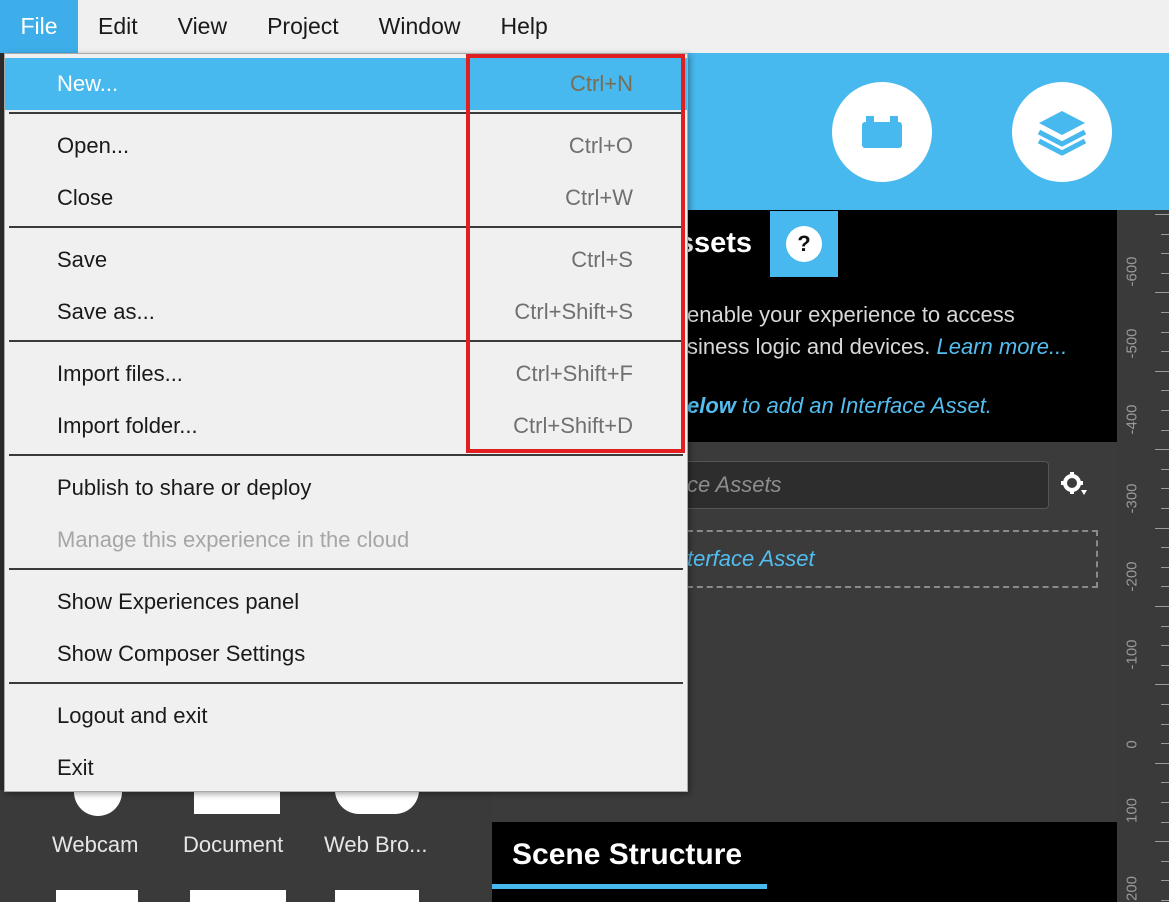  I want to click on menu-project: Project, so click(303, 26).